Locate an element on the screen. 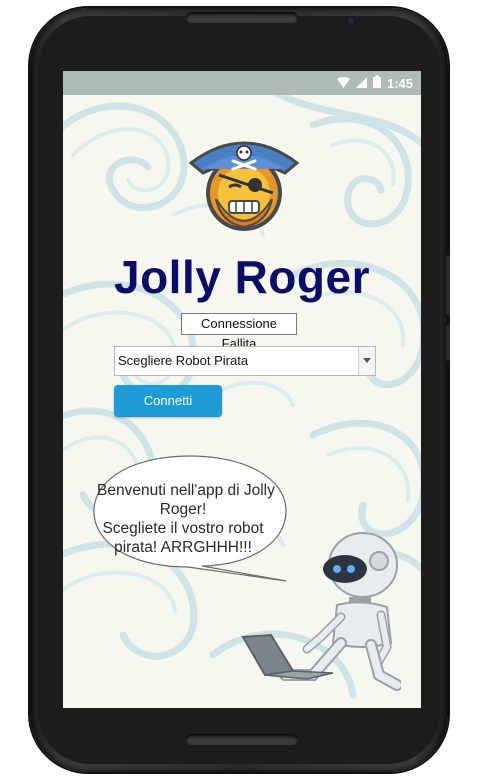 The image size is (485, 780). bubble-line: Roger! is located at coordinates (183, 509).